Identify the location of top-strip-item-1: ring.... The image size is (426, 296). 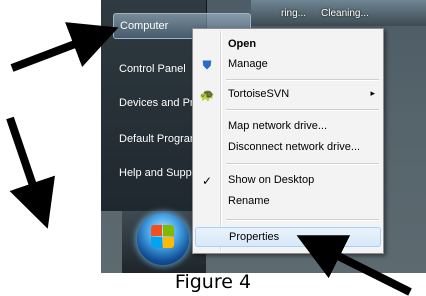
(293, 13).